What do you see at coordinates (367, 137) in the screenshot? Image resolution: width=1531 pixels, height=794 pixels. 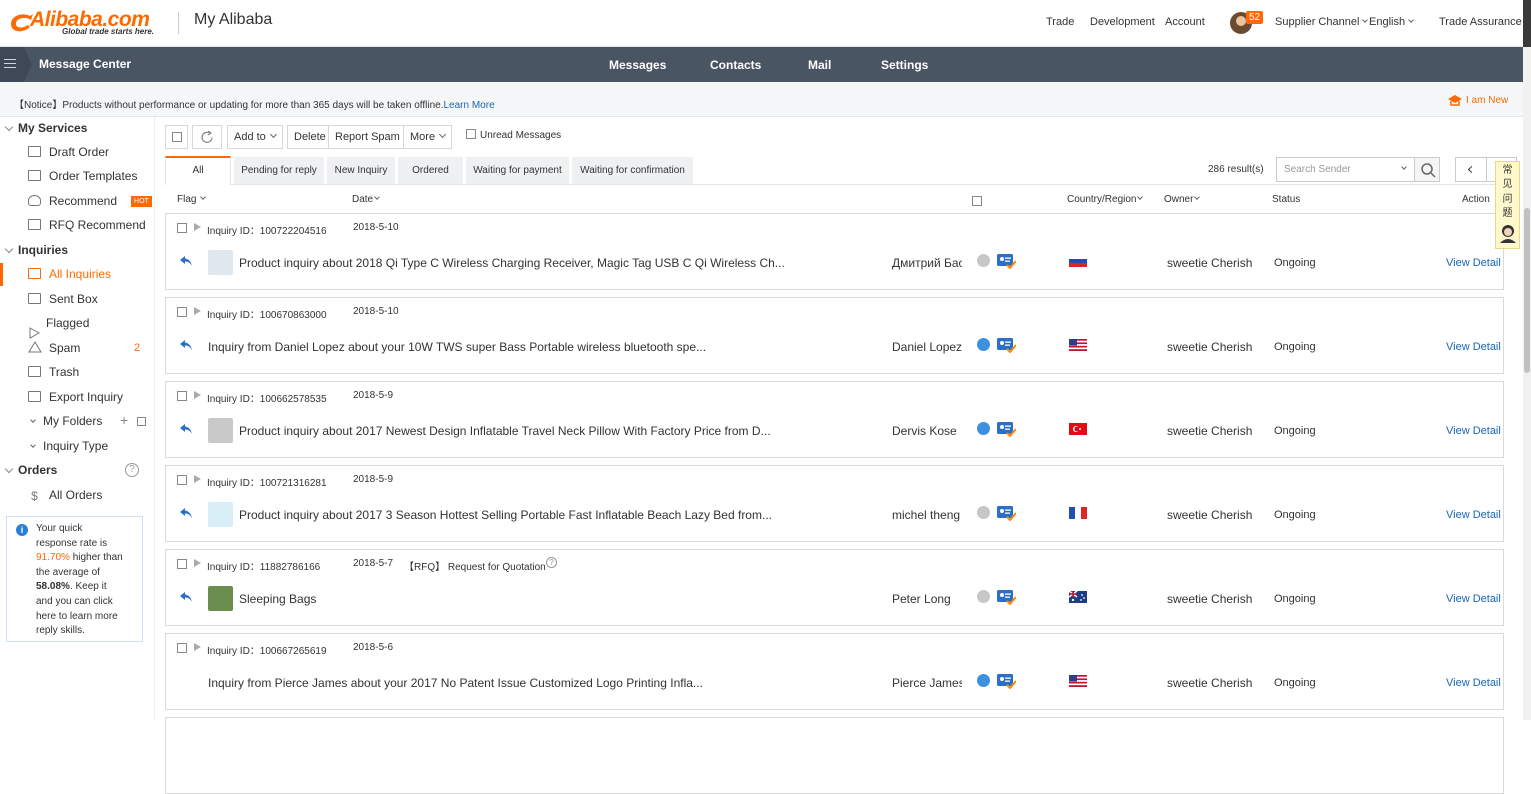 I see `report-spam-button: Report Spam` at bounding box center [367, 137].